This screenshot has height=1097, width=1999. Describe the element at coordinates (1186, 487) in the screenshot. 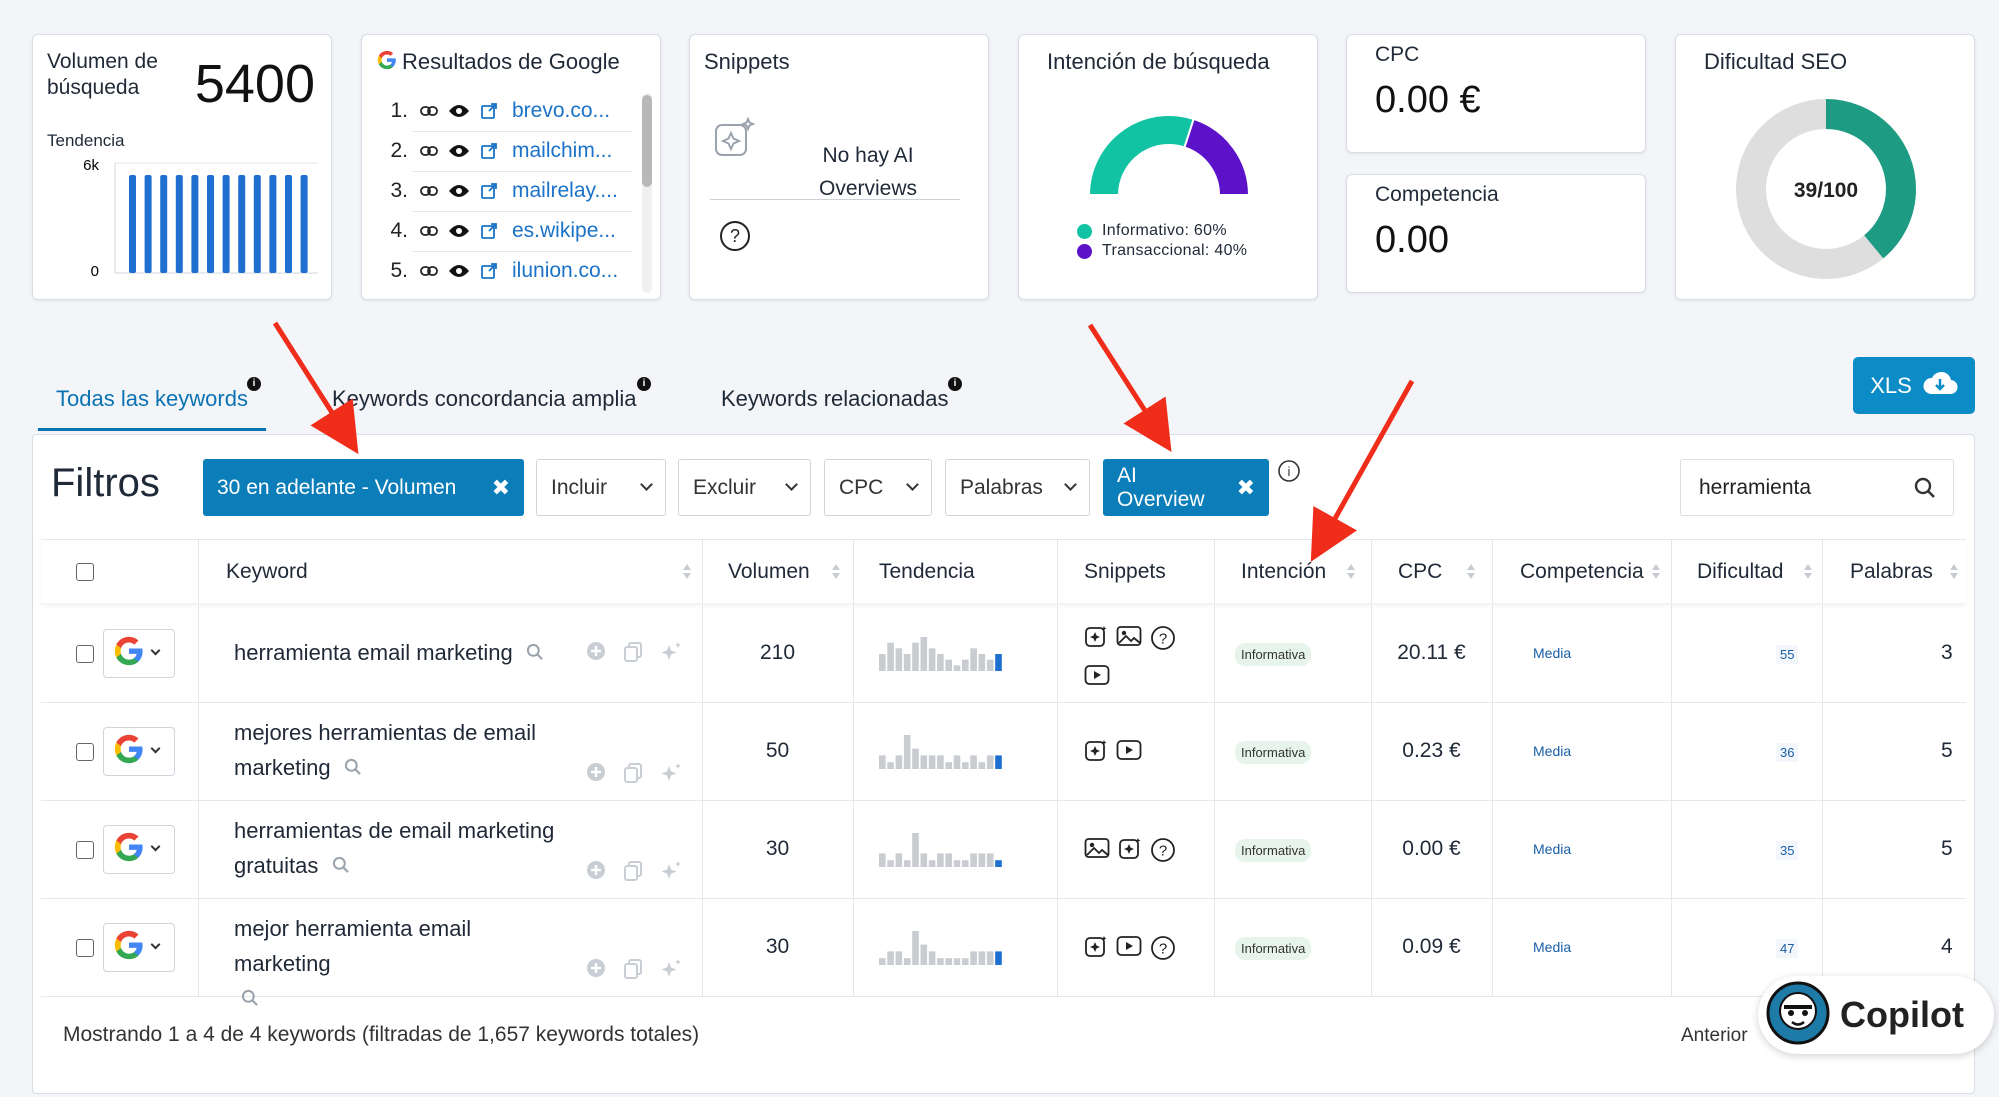

I see `ai-overview-filter-chip: AI Overview ✖` at that location.